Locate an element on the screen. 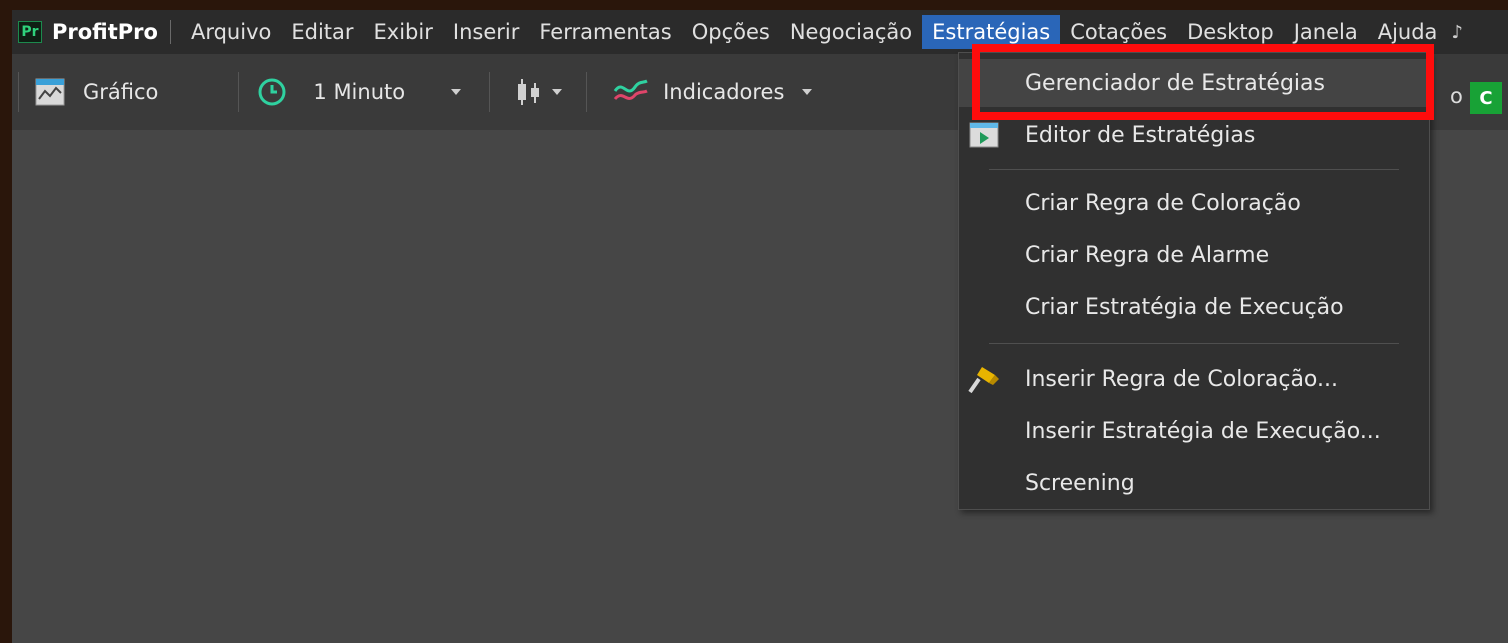 The image size is (1508, 643). paint-brush-icon is located at coordinates (983, 380).